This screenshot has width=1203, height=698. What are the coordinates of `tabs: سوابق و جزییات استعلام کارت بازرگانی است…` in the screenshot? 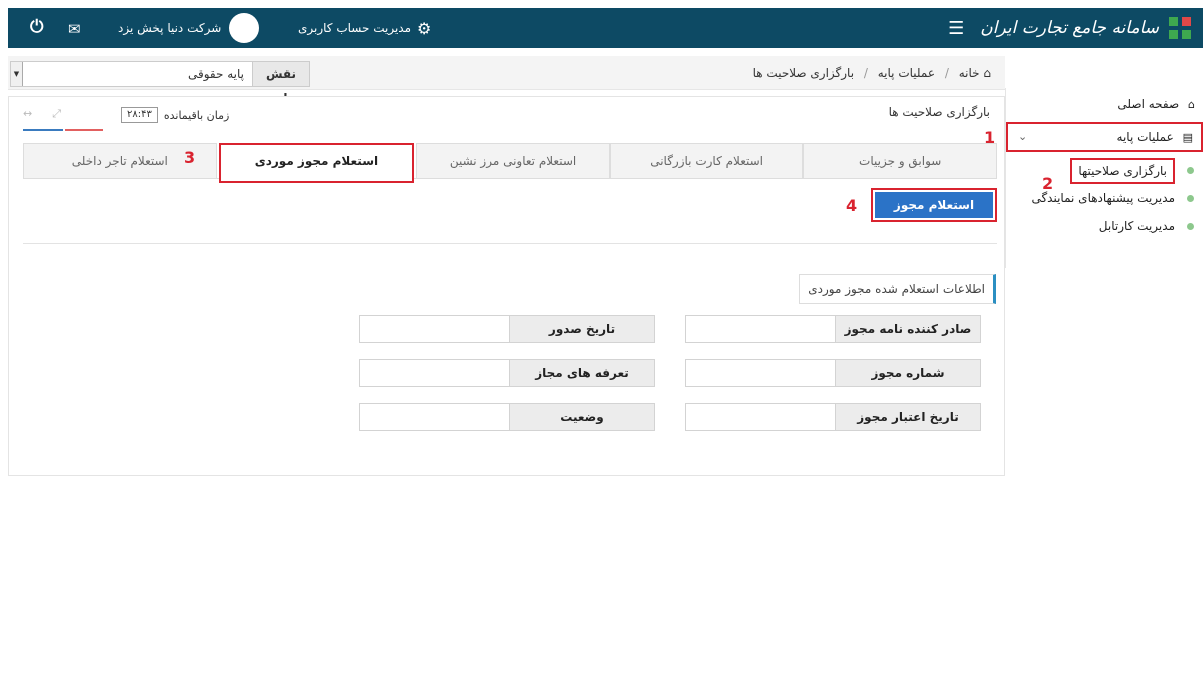 It's located at (510, 163).